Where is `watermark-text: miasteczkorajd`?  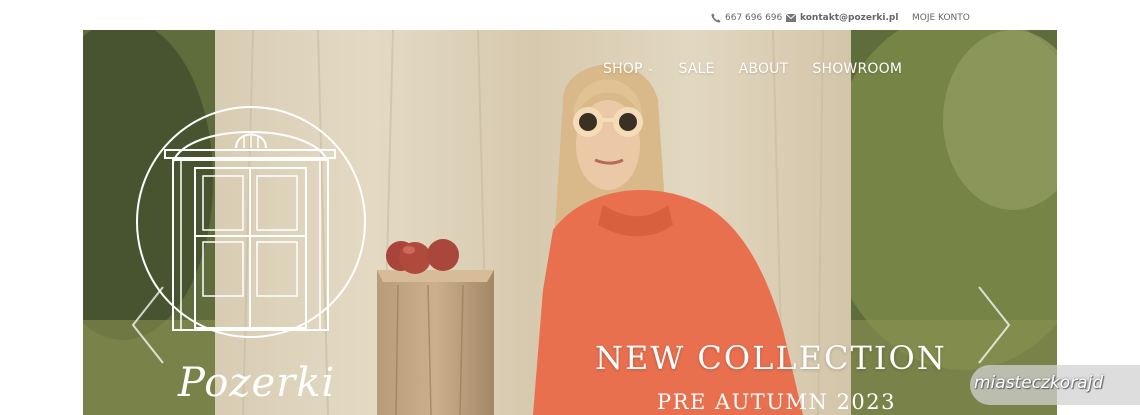 watermark-text: miasteczkorajd is located at coordinates (1039, 383).